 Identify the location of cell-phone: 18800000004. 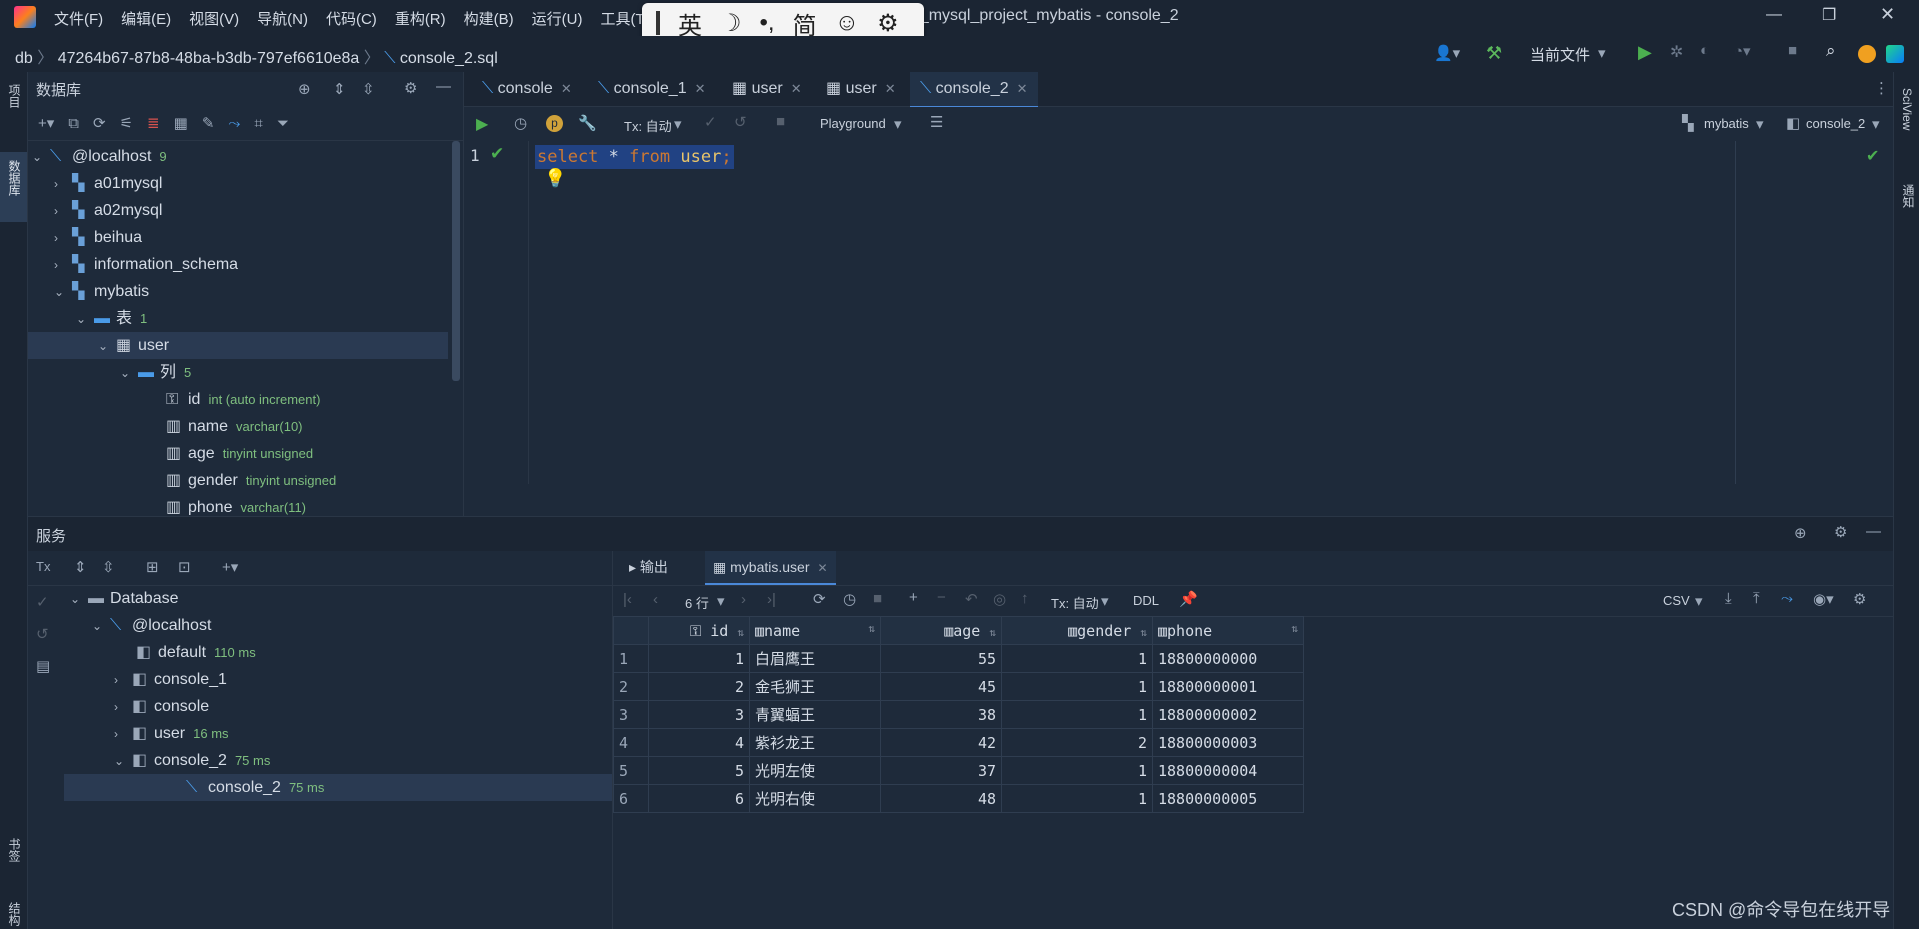
(1228, 770).